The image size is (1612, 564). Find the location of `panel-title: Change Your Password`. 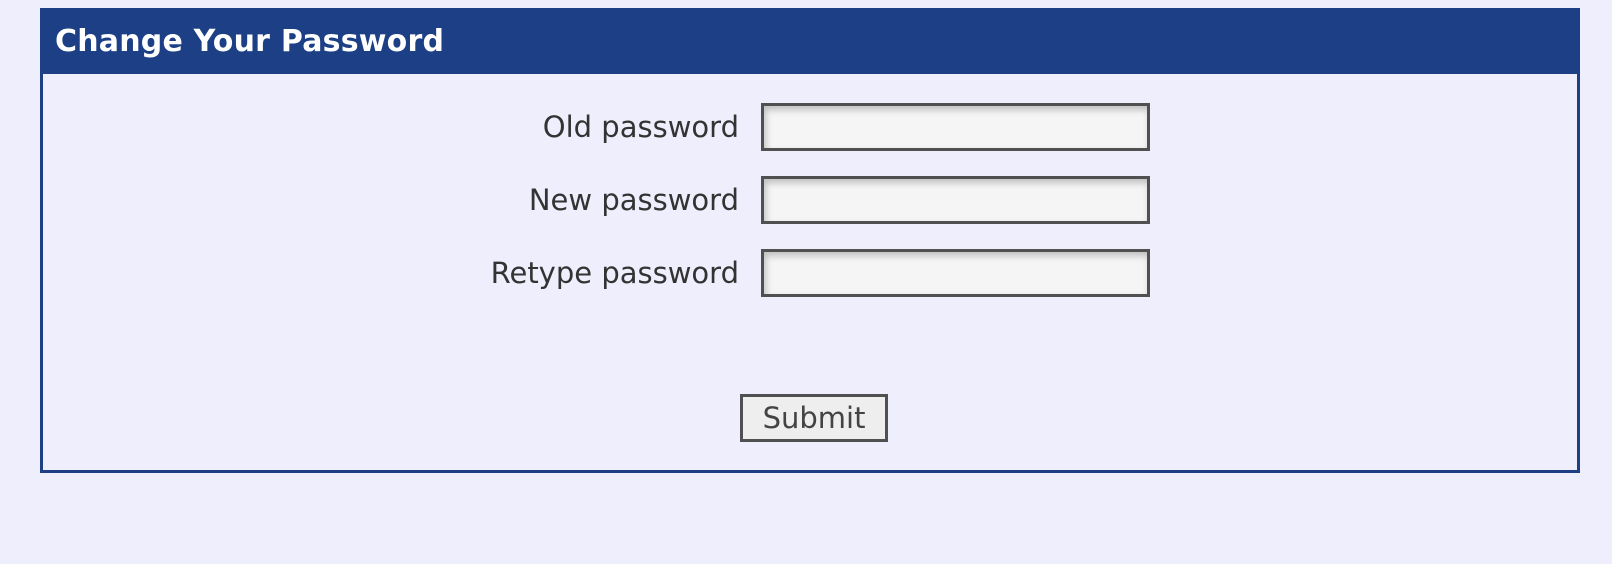

panel-title: Change Your Password is located at coordinates (250, 41).